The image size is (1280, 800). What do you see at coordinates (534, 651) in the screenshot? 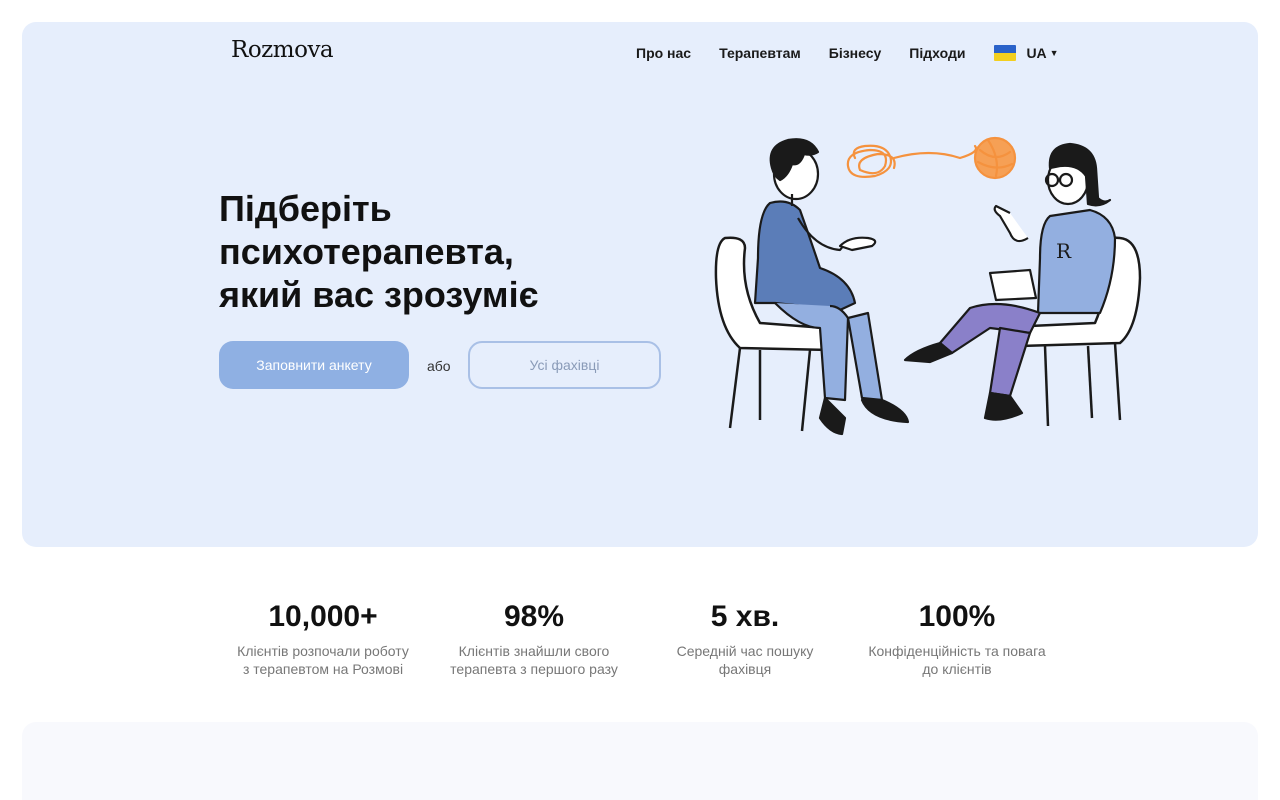
I see `stat-desc-line: Клієнтів знайшли свого` at bounding box center [534, 651].